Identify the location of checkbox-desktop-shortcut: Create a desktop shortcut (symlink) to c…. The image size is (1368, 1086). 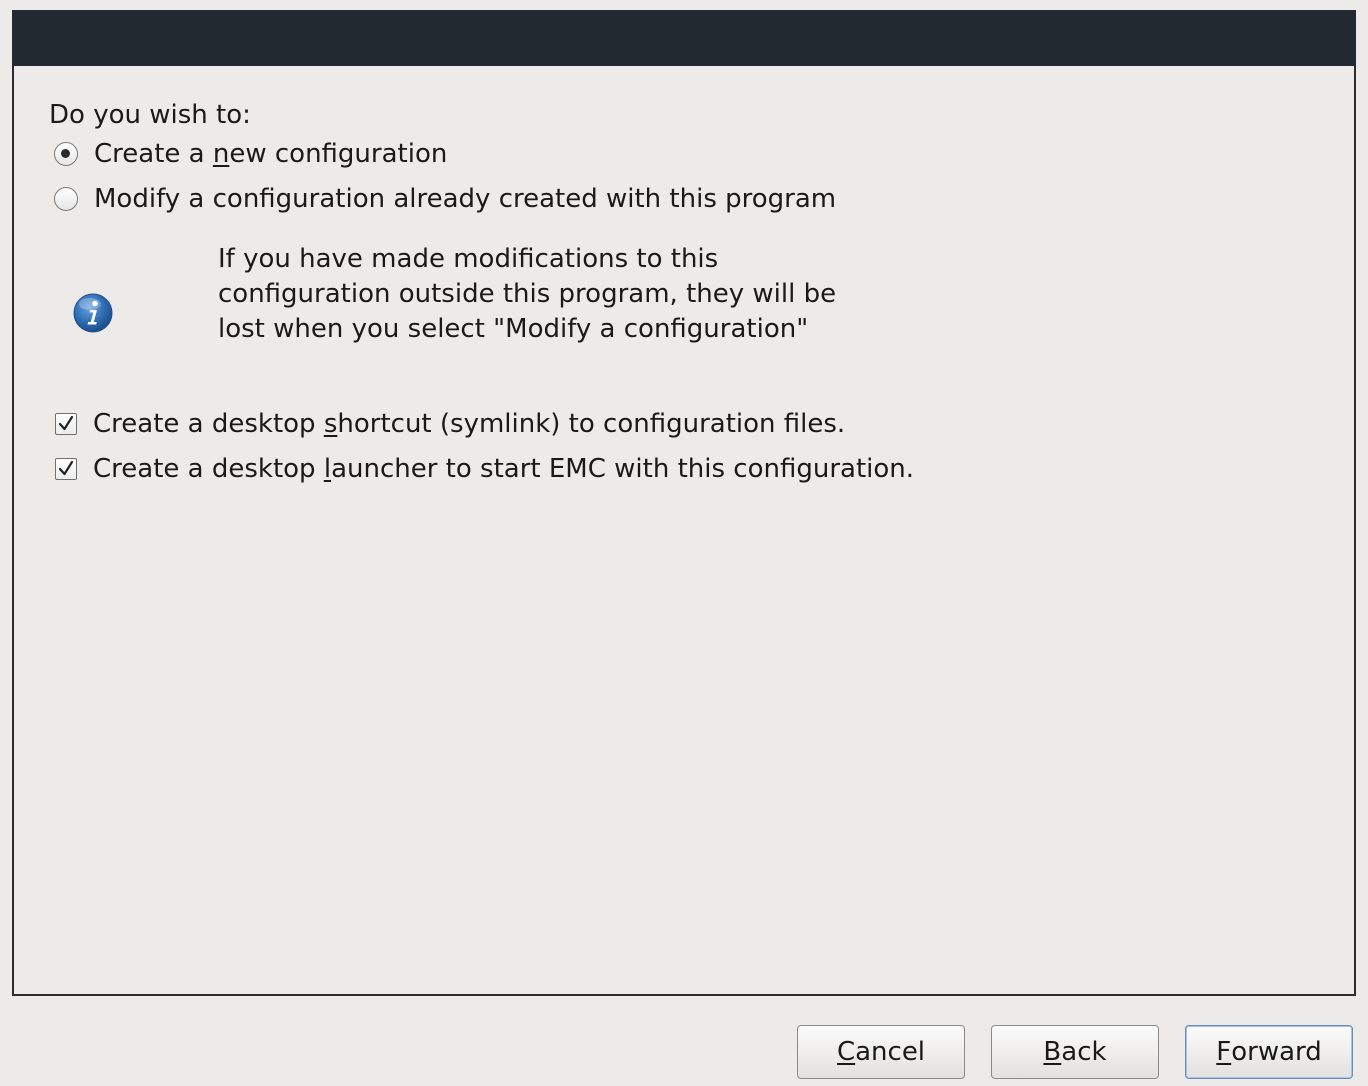
(449, 424).